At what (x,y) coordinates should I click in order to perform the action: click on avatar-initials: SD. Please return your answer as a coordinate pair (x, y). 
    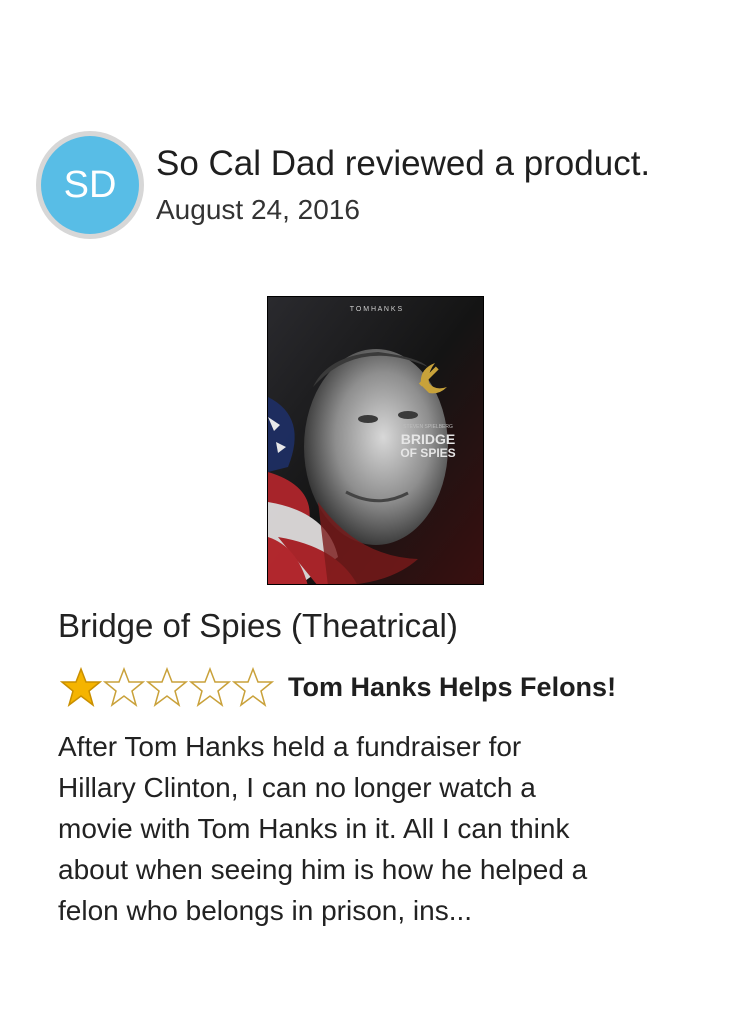
    Looking at the image, I should click on (90, 185).